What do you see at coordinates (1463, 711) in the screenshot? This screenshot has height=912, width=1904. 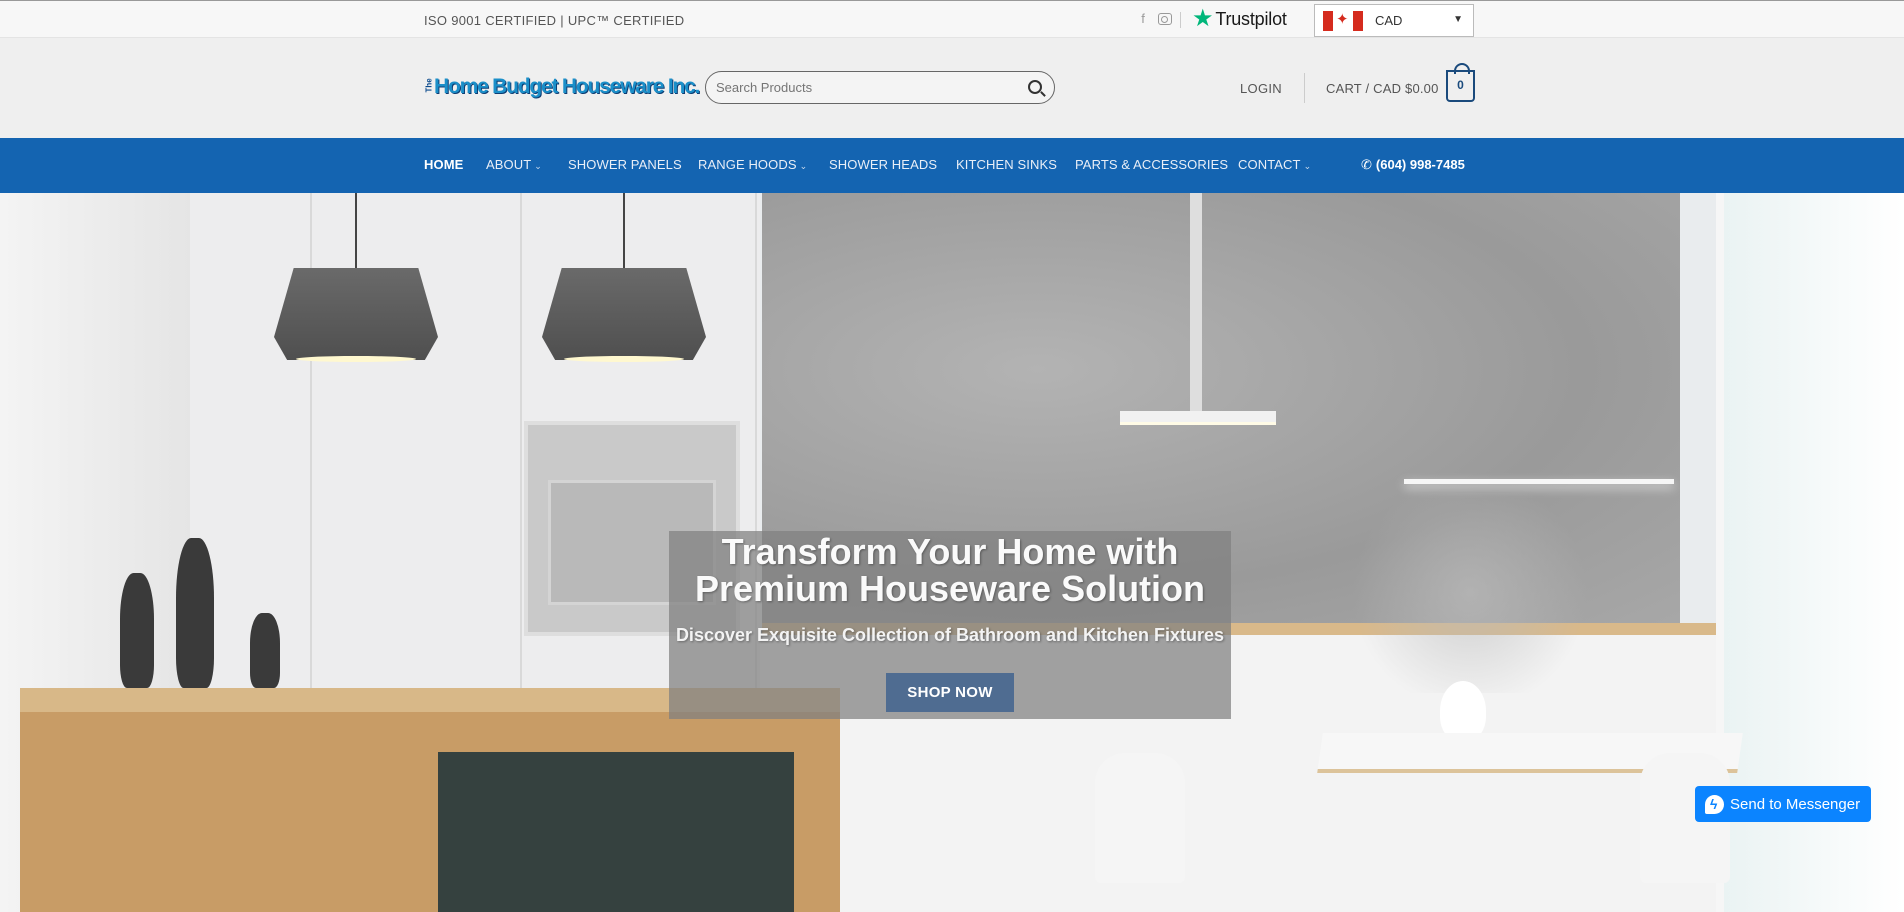 I see `hero-bg-white-vase` at bounding box center [1463, 711].